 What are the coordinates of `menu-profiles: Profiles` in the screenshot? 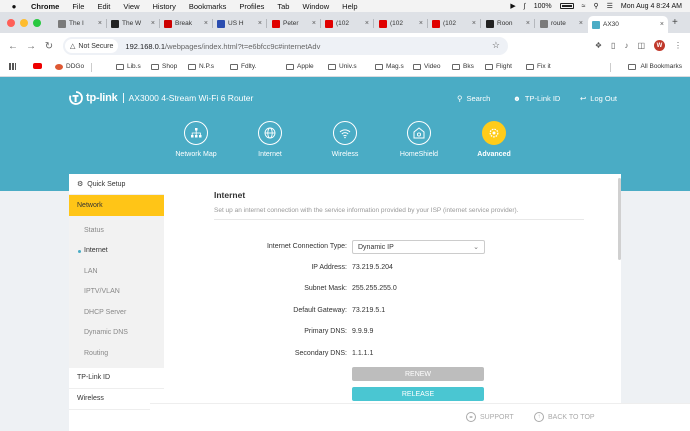 It's located at (251, 6).